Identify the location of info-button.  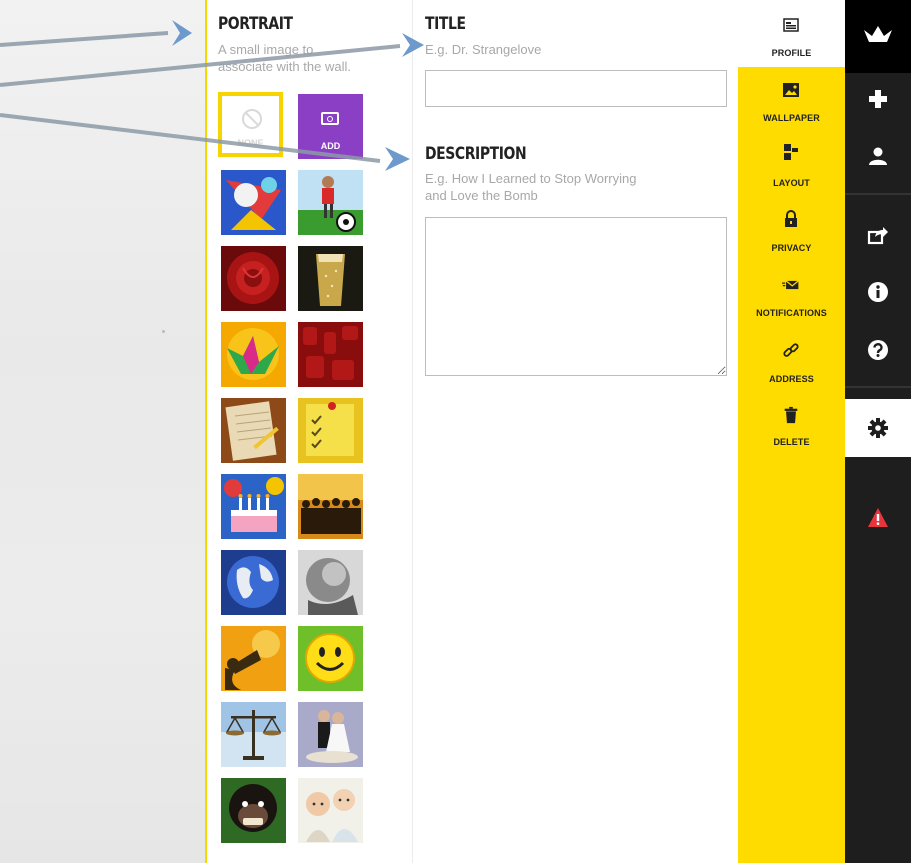
(878, 291).